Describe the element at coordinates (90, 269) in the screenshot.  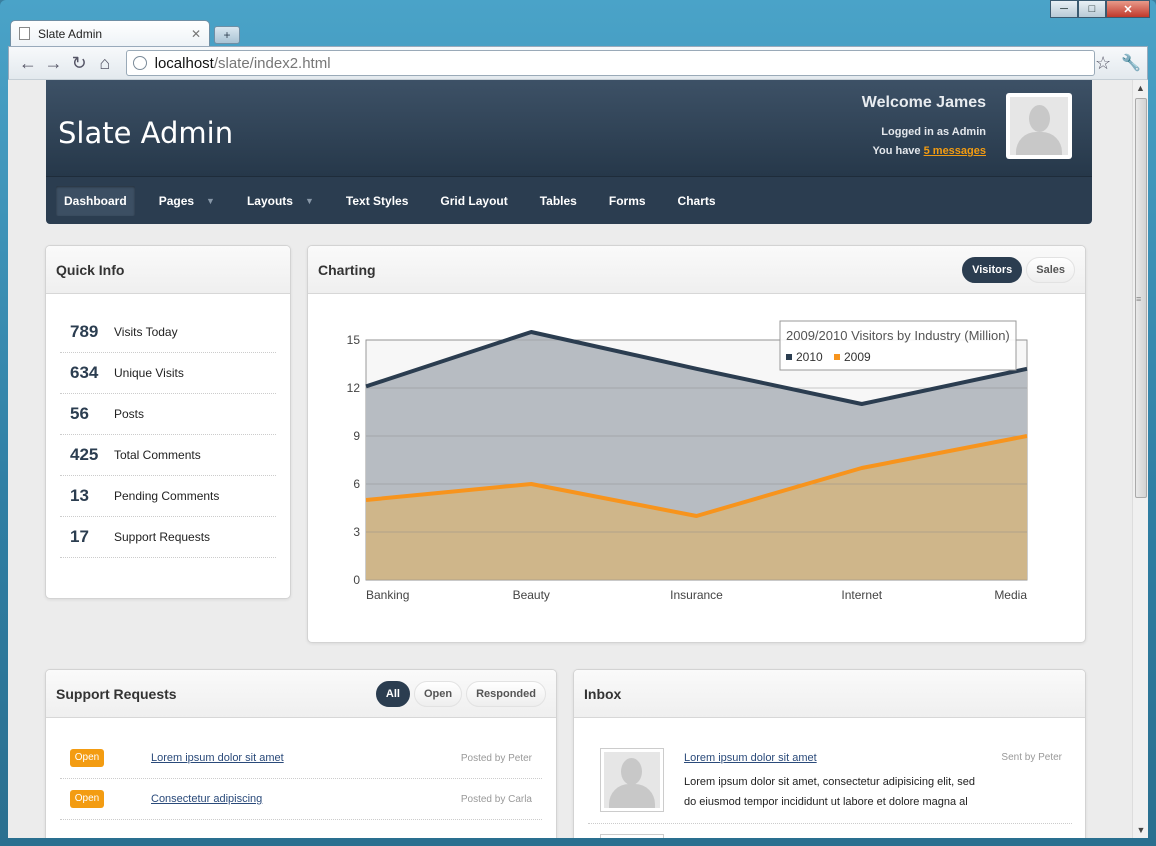
I see `widget-title: Quick Info` at that location.